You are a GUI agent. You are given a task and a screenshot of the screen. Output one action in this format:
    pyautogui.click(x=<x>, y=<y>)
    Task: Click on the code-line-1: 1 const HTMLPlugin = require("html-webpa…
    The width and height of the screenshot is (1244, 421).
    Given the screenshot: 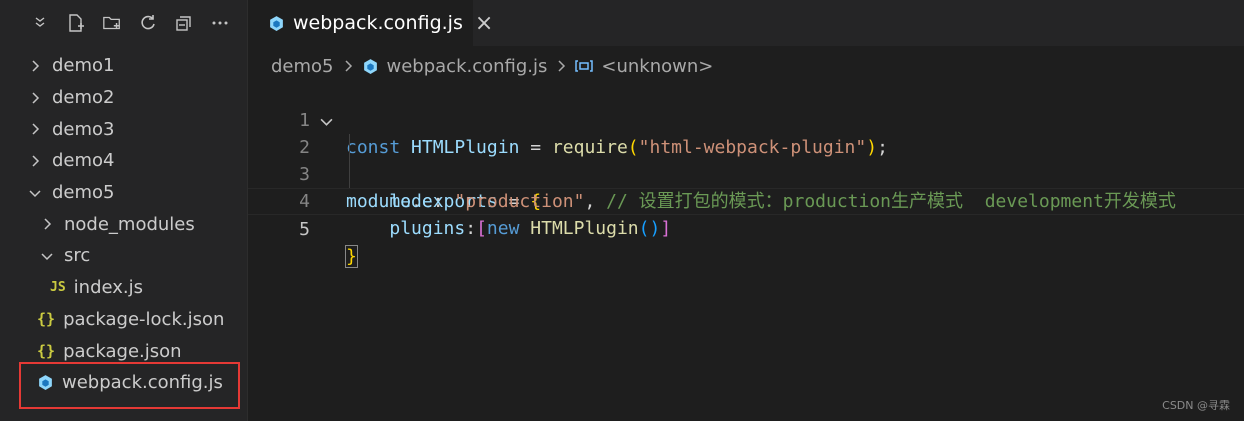 What is the action you would take?
    pyautogui.click(x=746, y=119)
    